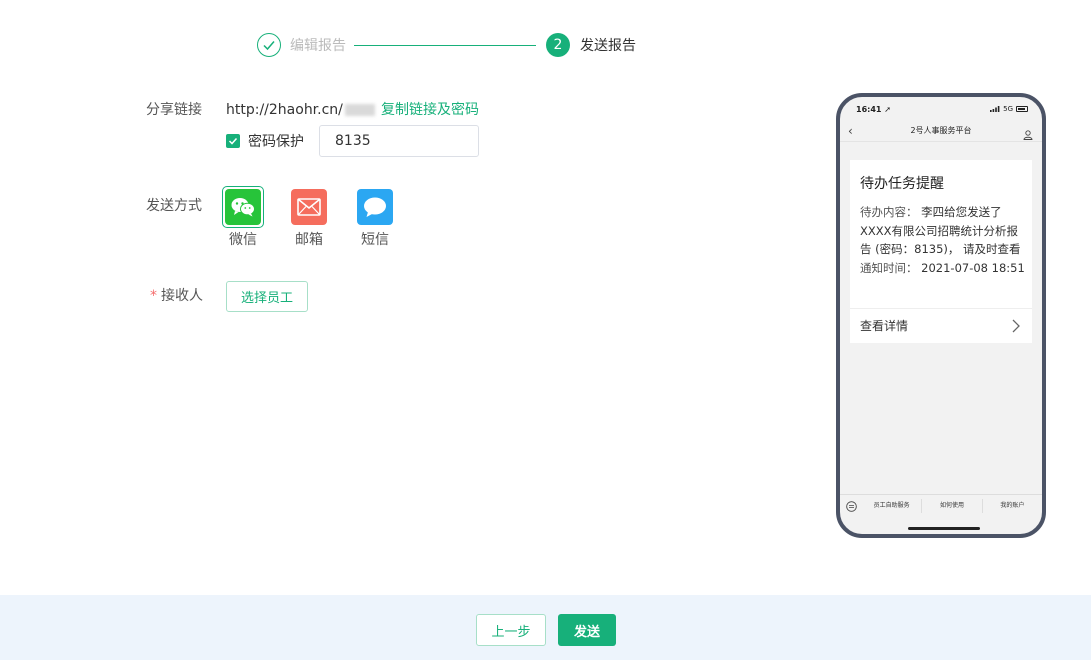 This screenshot has height=660, width=1091. Describe the element at coordinates (558, 45) in the screenshot. I see `step-2-number: 2` at that location.